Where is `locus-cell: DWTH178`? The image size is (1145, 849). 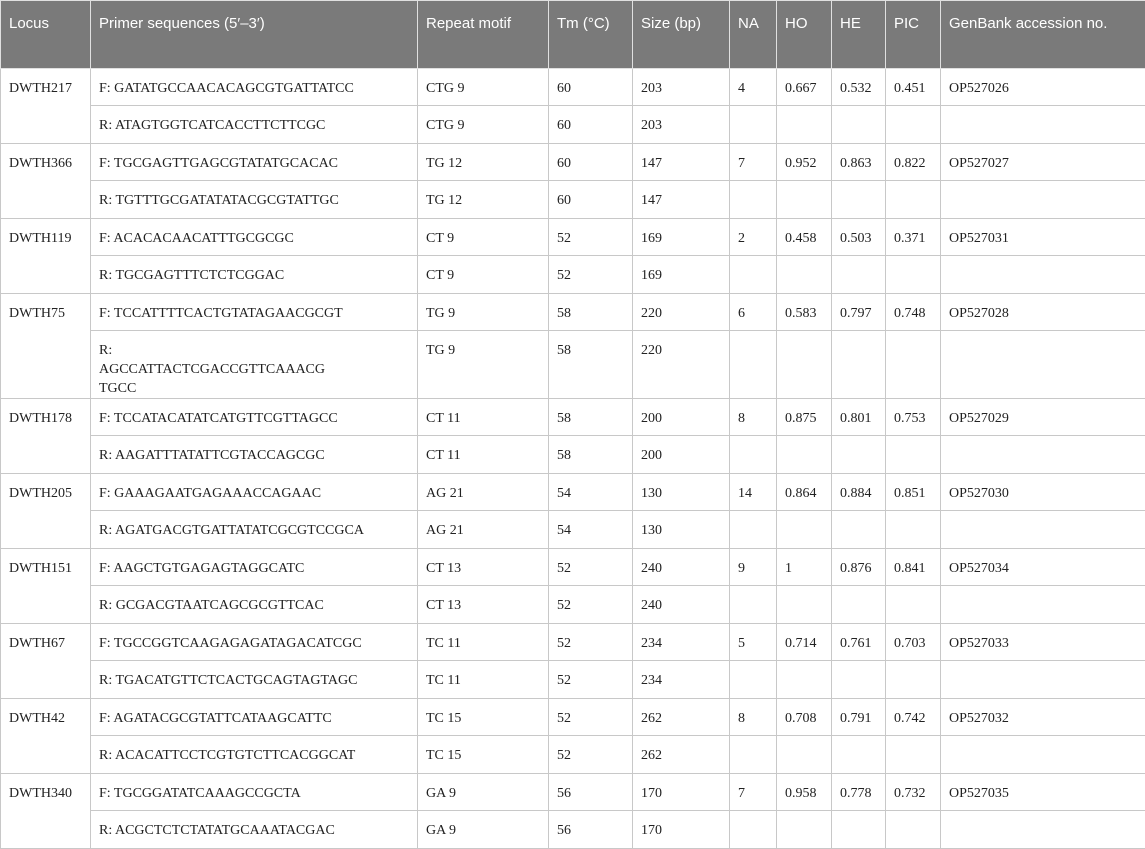 locus-cell: DWTH178 is located at coordinates (46, 436).